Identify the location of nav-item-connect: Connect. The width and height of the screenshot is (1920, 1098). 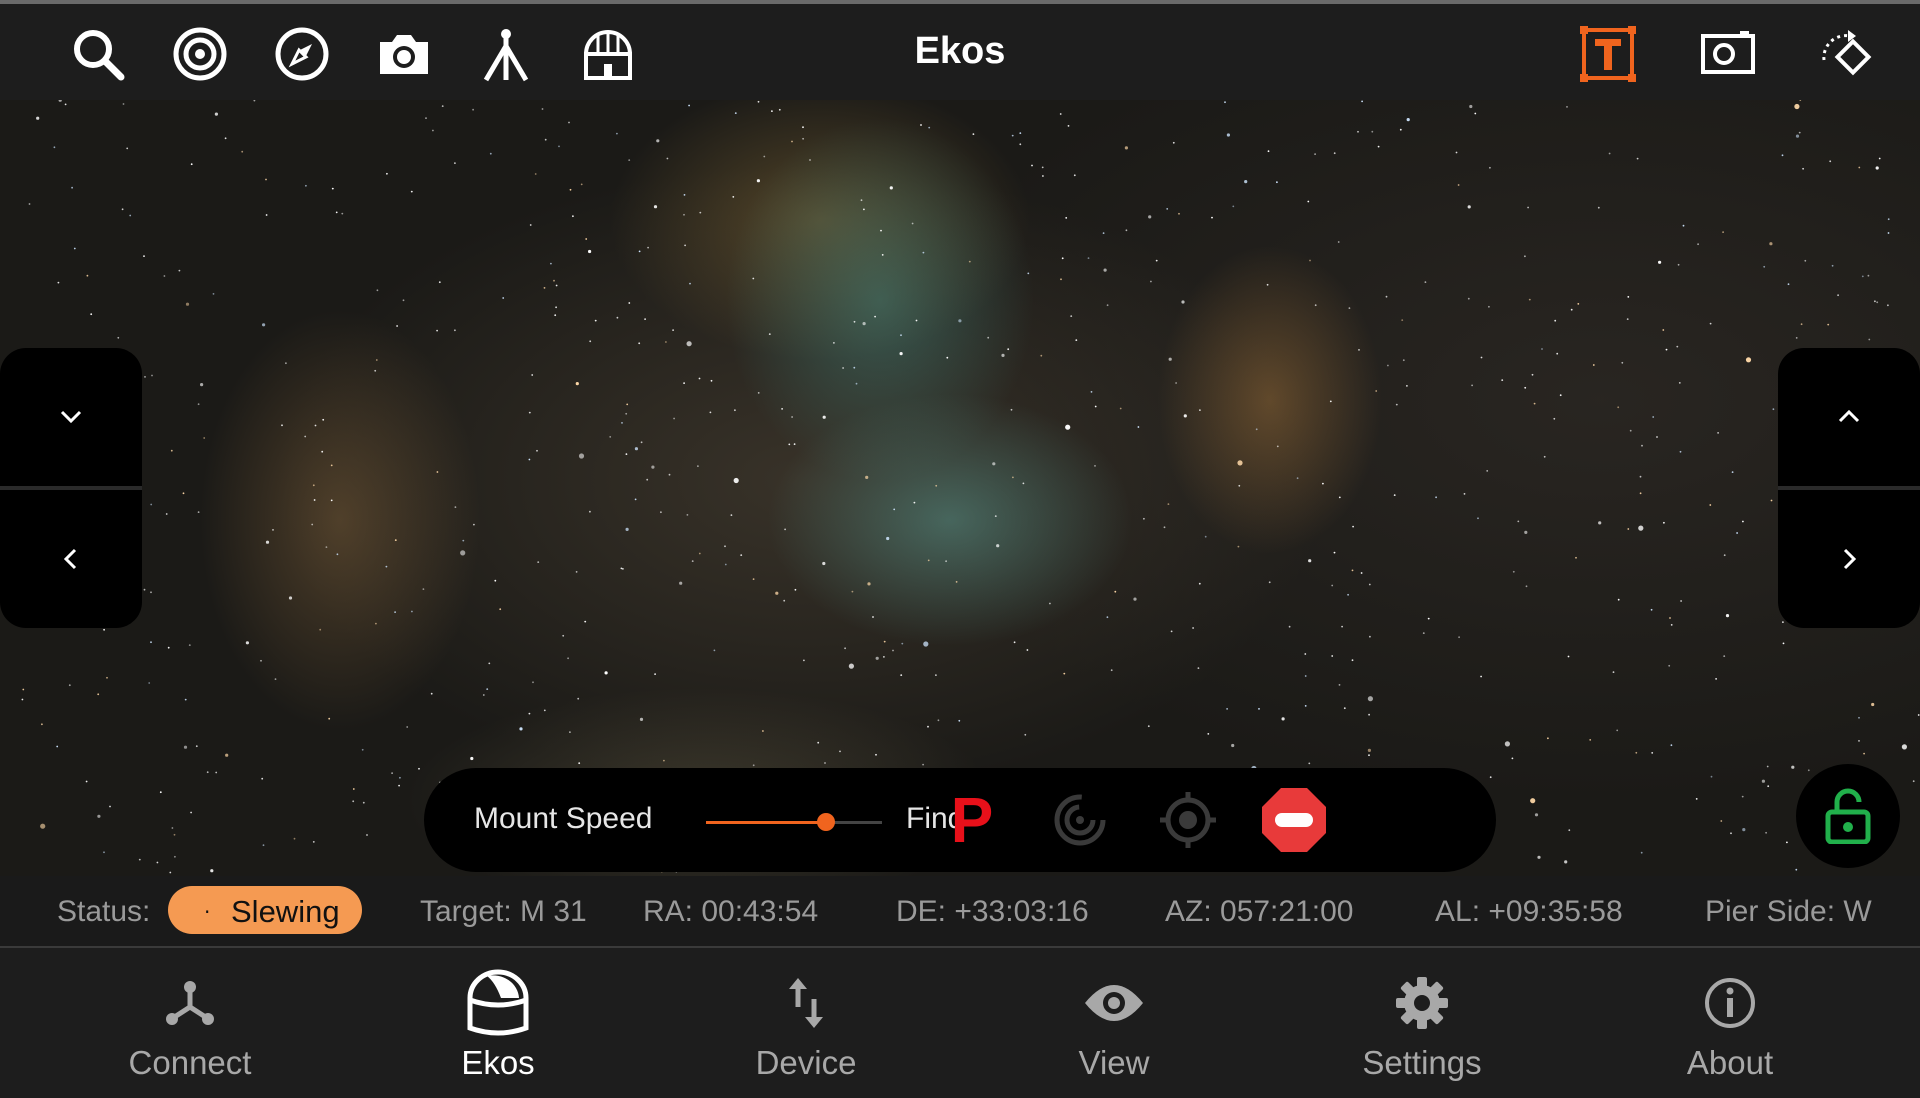
(190, 1023).